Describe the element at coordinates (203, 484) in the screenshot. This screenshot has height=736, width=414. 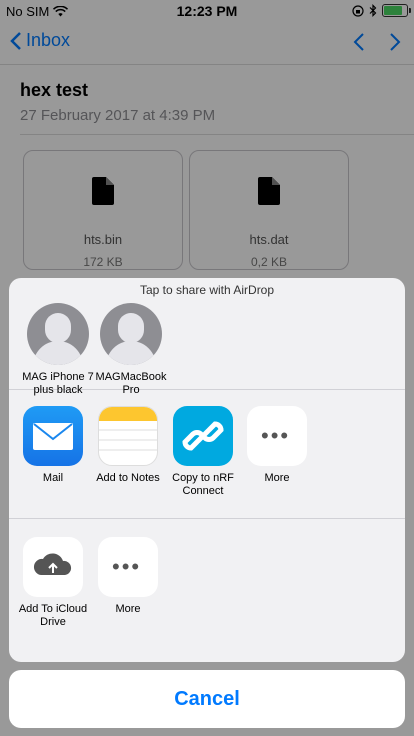
I see `share-app-label: Copy to nRF Connect` at that location.